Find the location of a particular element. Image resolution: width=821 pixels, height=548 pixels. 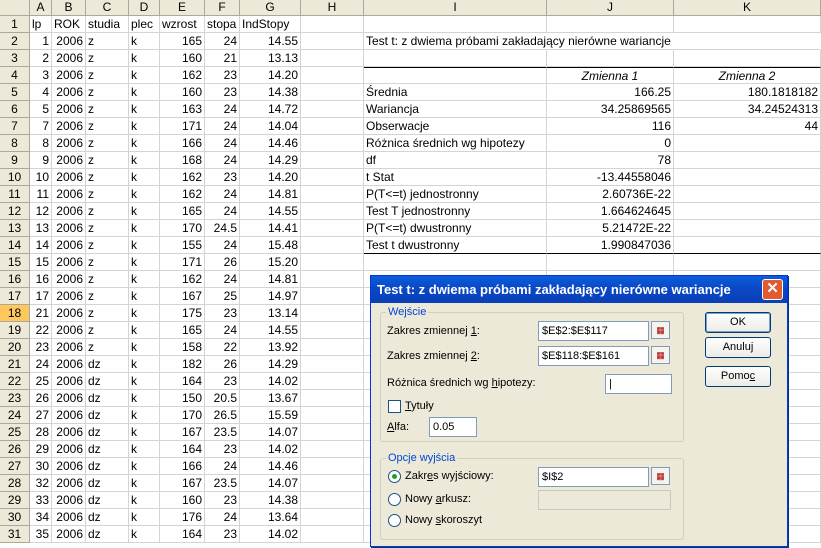

column-header-a: A is located at coordinates (41, 8).